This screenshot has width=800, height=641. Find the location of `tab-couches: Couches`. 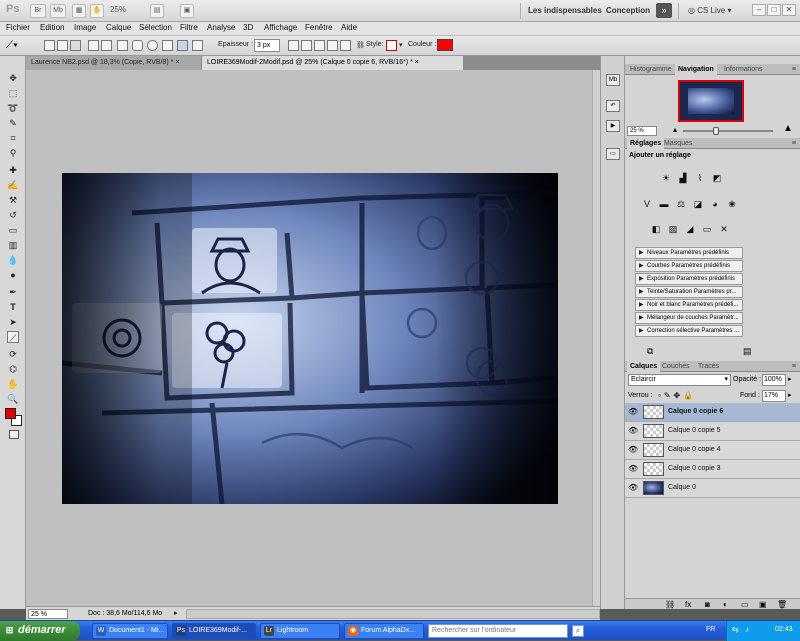

tab-couches: Couches is located at coordinates (676, 366).